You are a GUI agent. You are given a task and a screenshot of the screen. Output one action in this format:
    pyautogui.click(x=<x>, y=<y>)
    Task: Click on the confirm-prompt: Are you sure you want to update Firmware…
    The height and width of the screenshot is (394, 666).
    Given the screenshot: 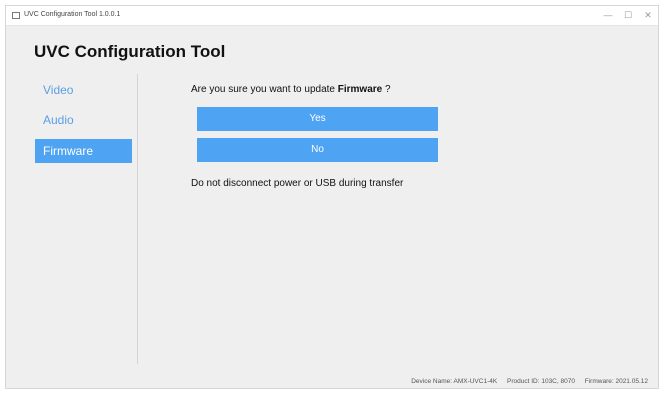 What is the action you would take?
    pyautogui.click(x=291, y=89)
    